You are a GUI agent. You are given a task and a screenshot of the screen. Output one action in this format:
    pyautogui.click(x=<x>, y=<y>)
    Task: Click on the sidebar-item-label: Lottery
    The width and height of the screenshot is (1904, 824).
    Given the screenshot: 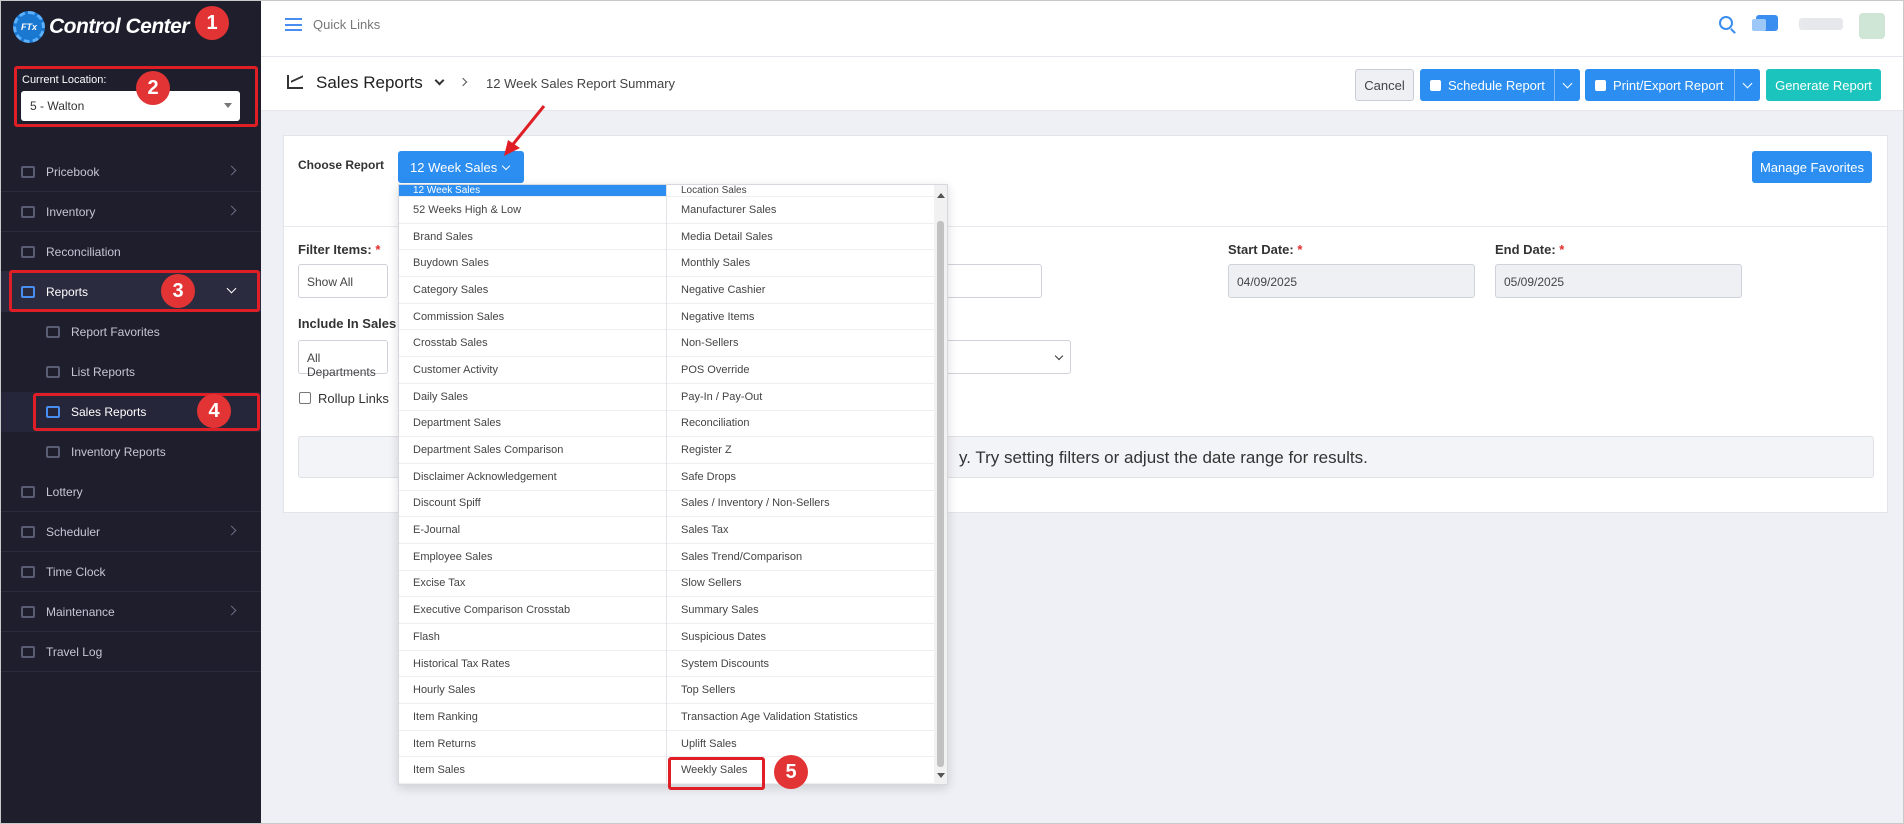 What is the action you would take?
    pyautogui.click(x=64, y=491)
    